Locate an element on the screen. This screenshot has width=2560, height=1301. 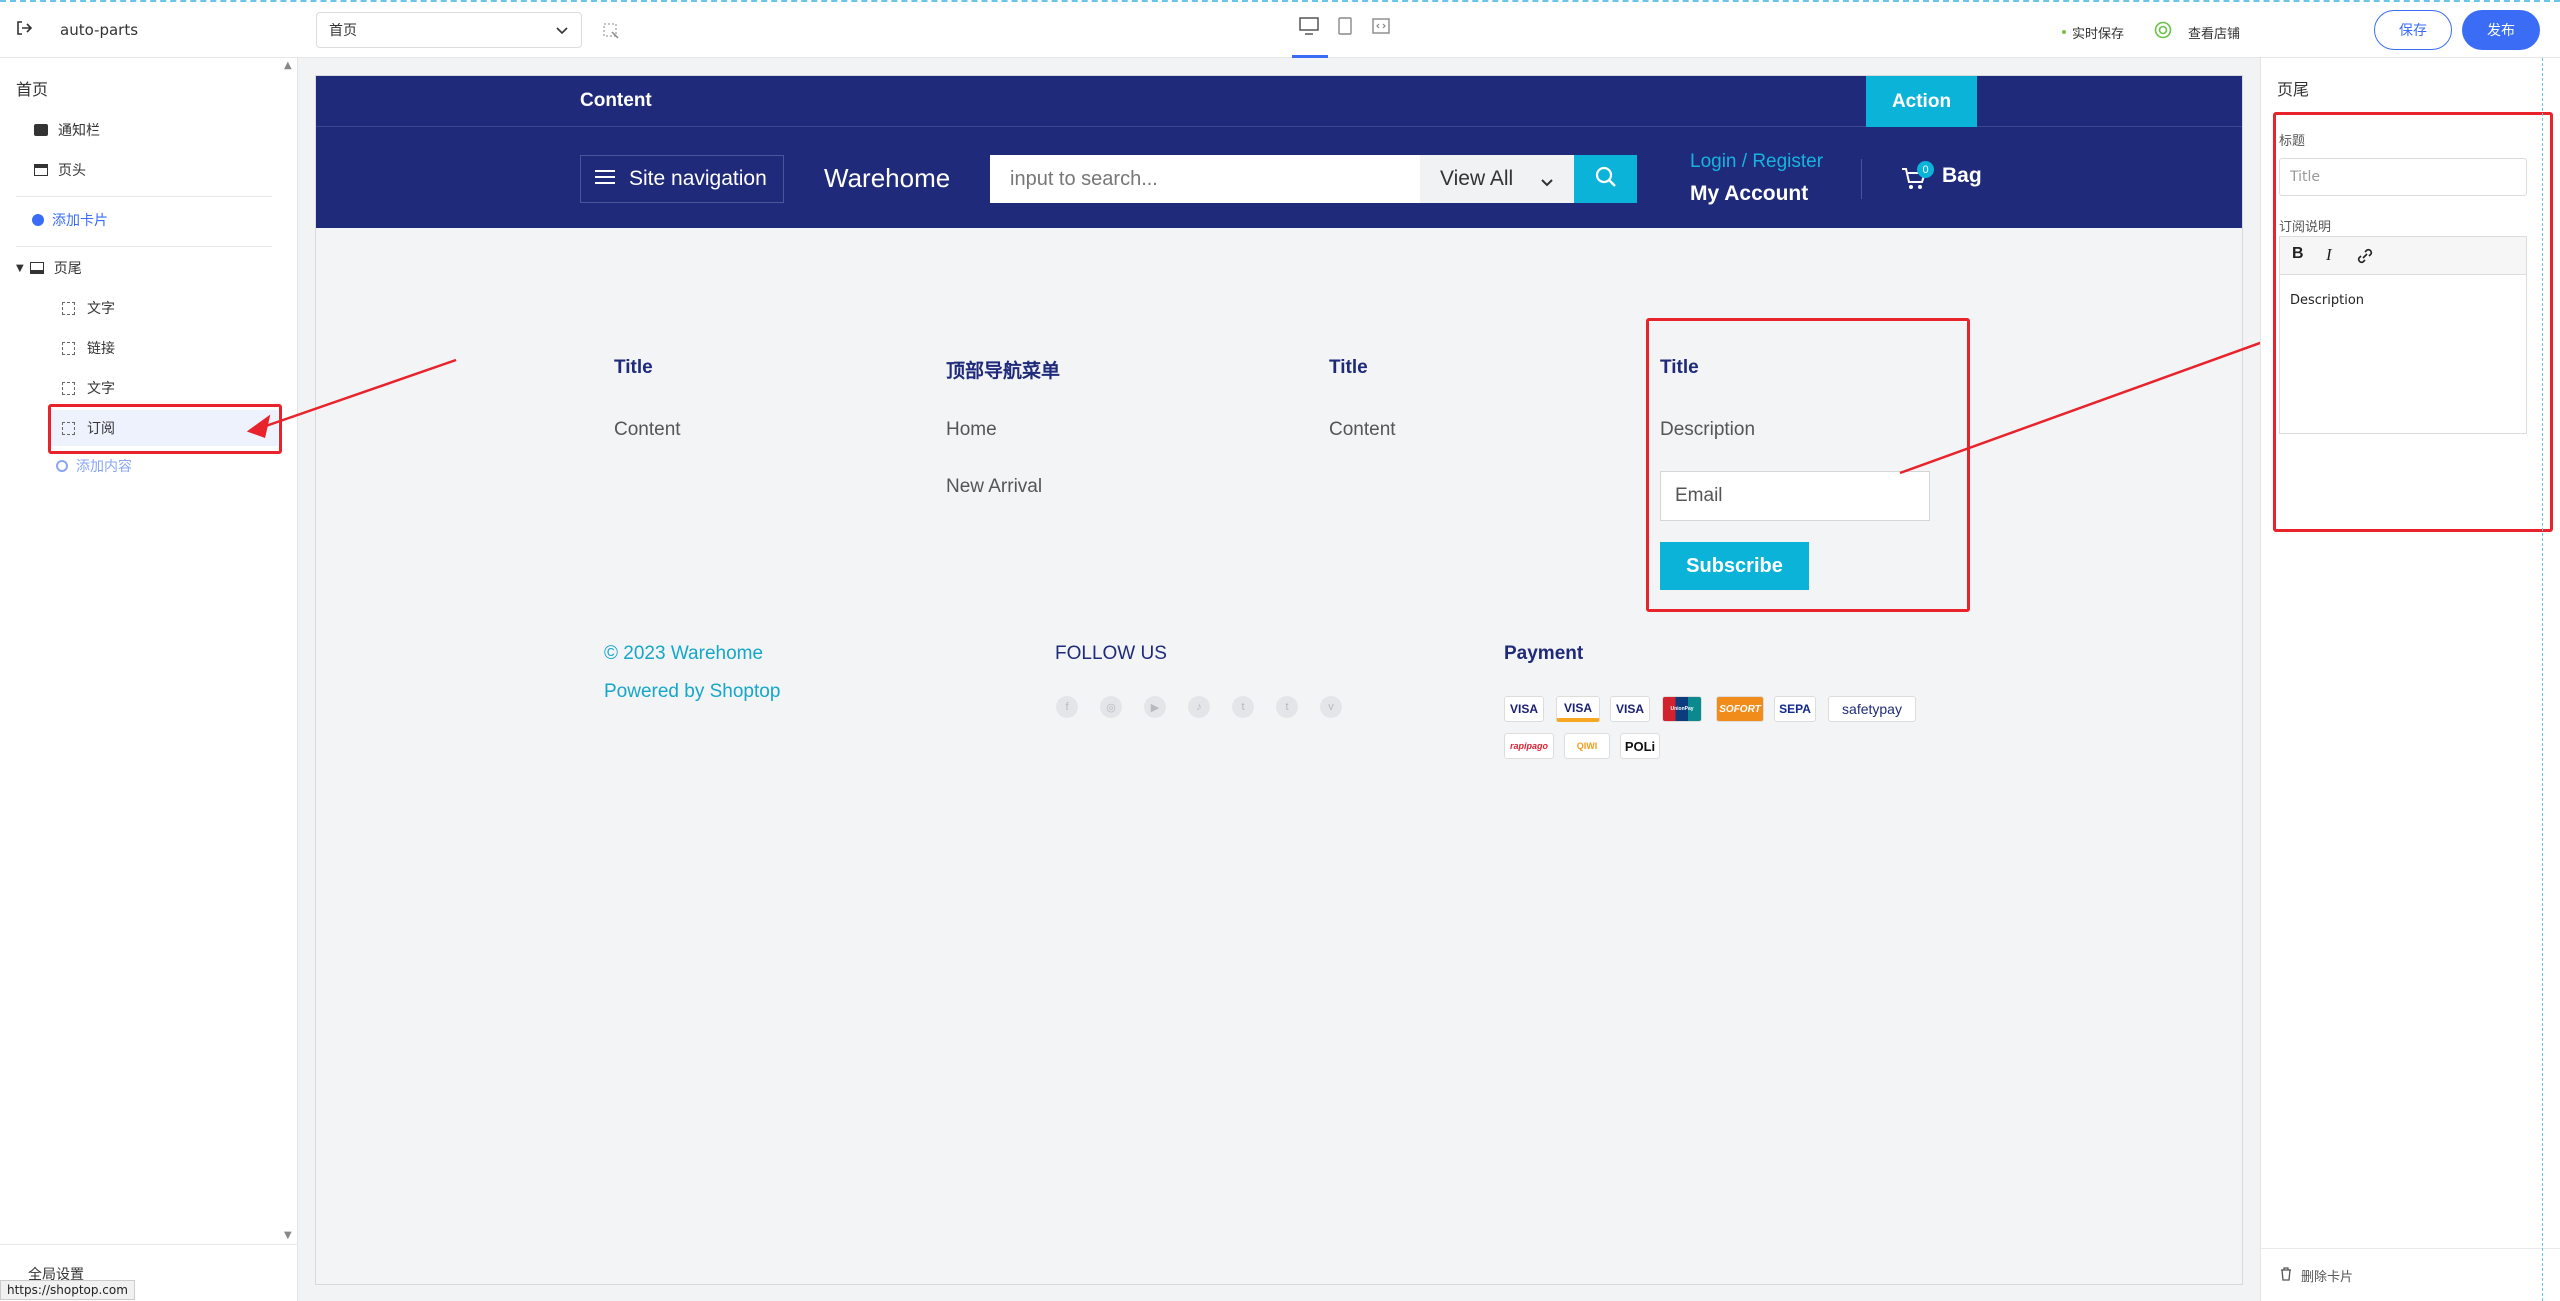
title-input-placeholder: Title is located at coordinates (2305, 177).